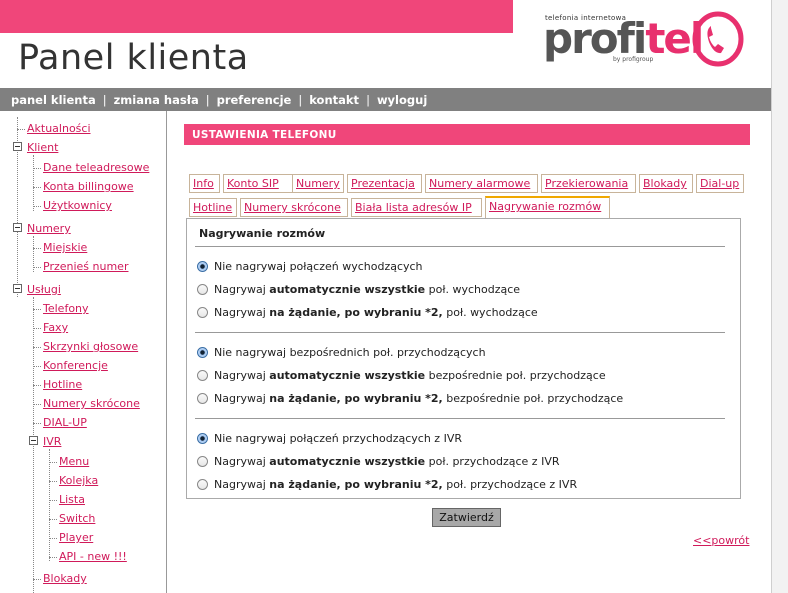 This screenshot has height=593, width=788. I want to click on sidebar-item-klient: Klient, so click(42, 147).